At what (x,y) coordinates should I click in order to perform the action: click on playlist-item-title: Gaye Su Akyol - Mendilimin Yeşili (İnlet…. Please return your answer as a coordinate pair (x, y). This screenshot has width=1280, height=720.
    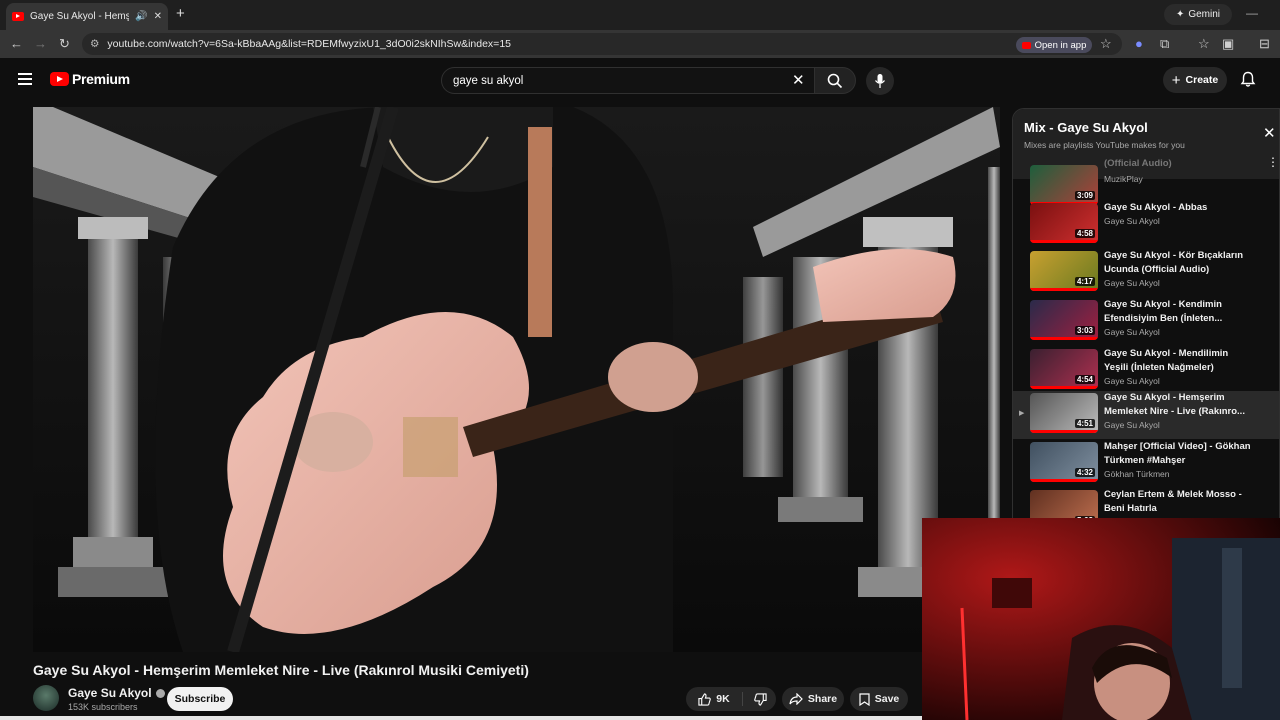
    Looking at the image, I should click on (1179, 360).